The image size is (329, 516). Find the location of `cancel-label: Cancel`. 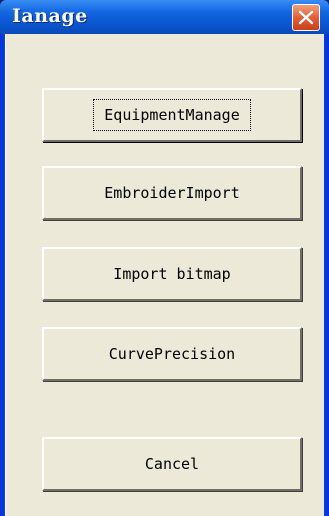

cancel-label: Cancel is located at coordinates (172, 464).